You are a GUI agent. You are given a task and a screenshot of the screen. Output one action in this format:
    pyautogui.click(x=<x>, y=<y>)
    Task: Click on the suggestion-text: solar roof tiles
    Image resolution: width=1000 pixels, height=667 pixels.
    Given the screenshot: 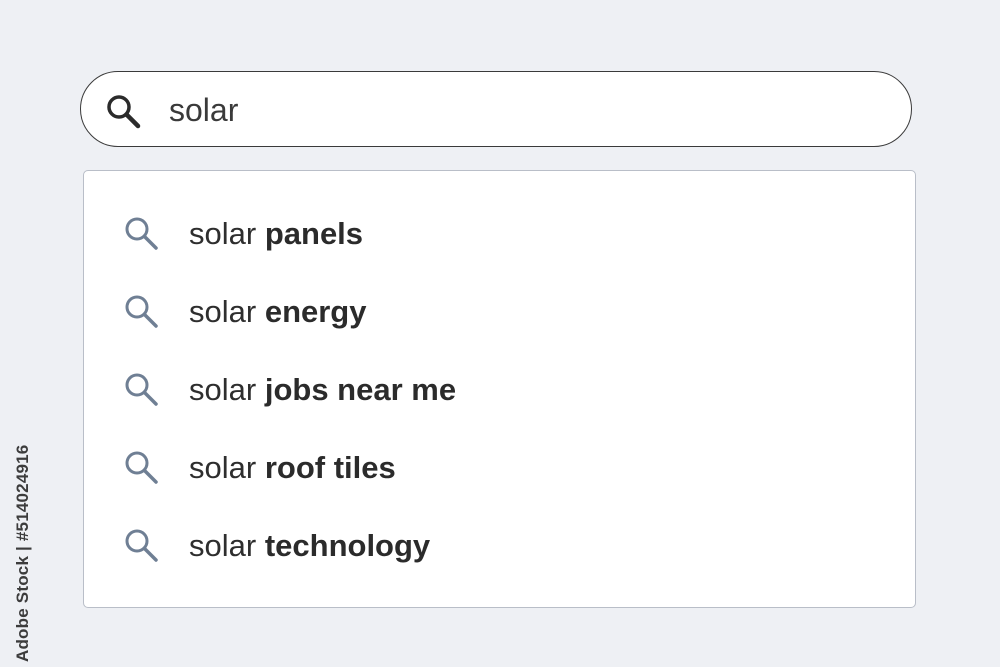 What is the action you would take?
    pyautogui.click(x=292, y=468)
    